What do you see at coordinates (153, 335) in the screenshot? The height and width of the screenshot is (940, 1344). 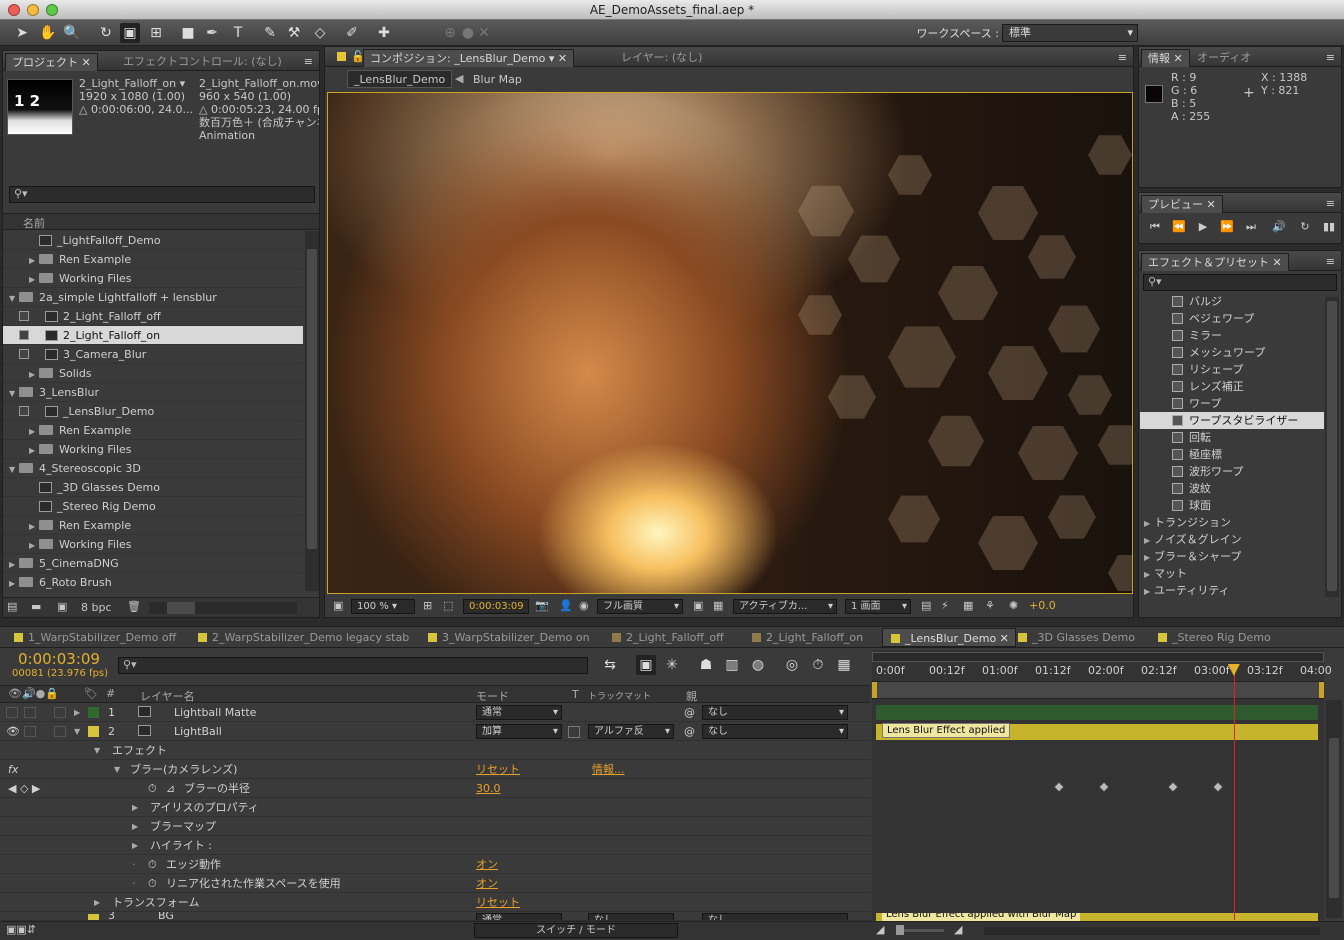 I see `project-item: 2_Light_Falloff_on` at bounding box center [153, 335].